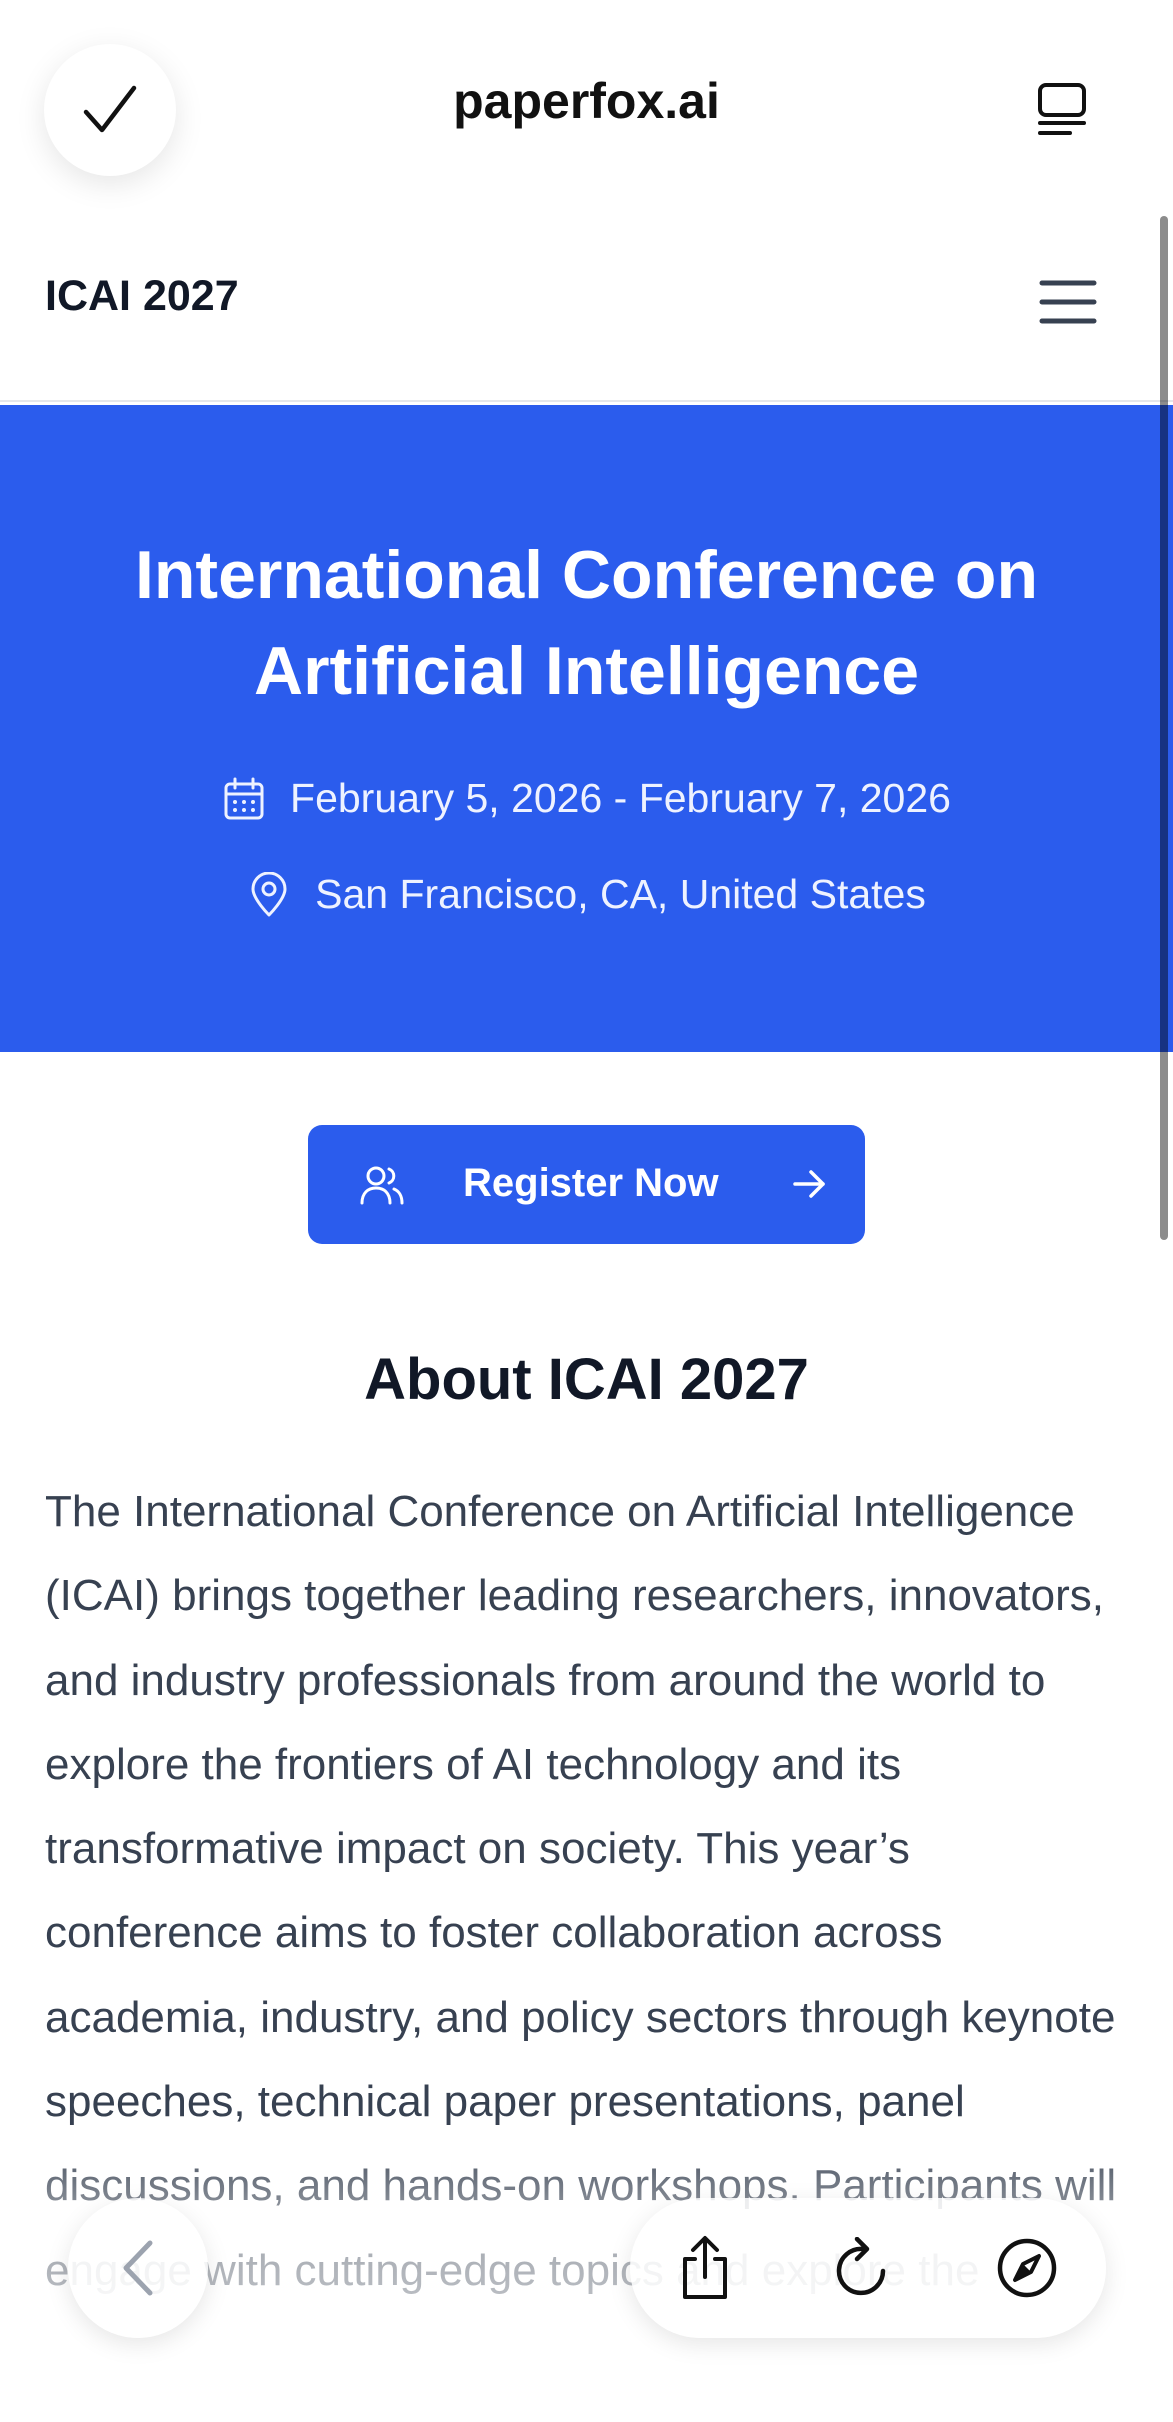 This screenshot has height=2422, width=1173. What do you see at coordinates (586, 1379) in the screenshot?
I see `about-title: About ICAI 2027` at bounding box center [586, 1379].